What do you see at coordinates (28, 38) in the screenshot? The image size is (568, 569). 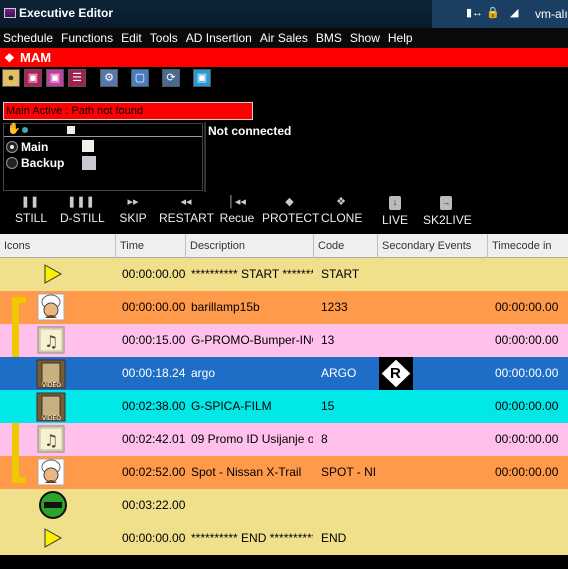 I see `menu-schedule: Schedule` at bounding box center [28, 38].